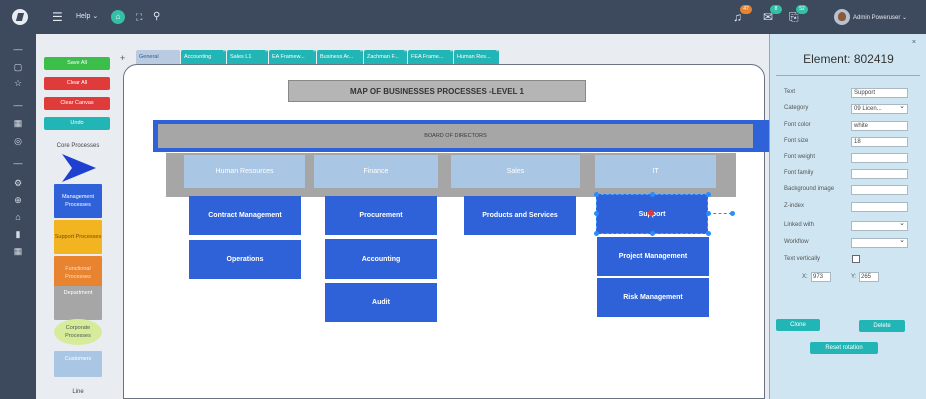  I want to click on font-size-field: 18, so click(879, 142).